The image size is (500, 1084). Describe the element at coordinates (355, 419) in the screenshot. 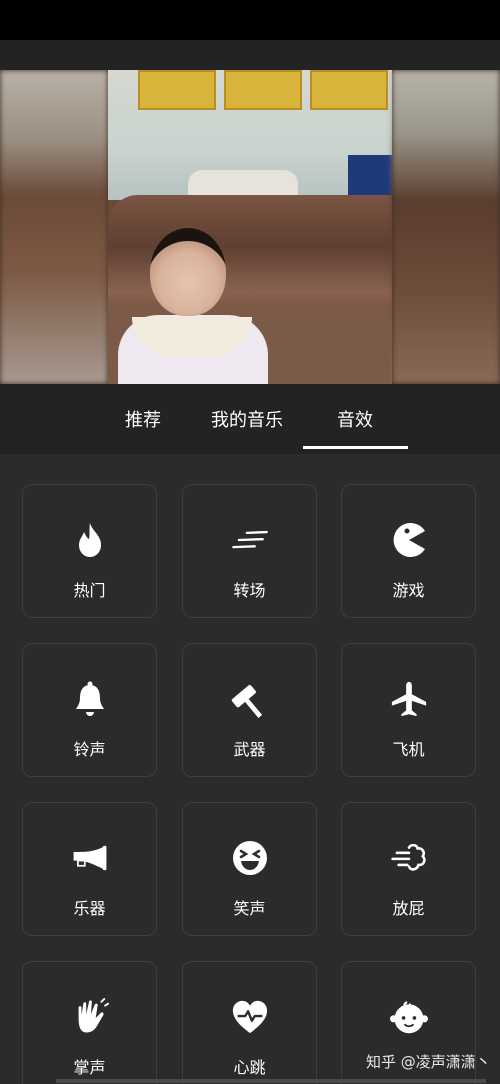

I see `tab-sound-effects: 音效` at that location.